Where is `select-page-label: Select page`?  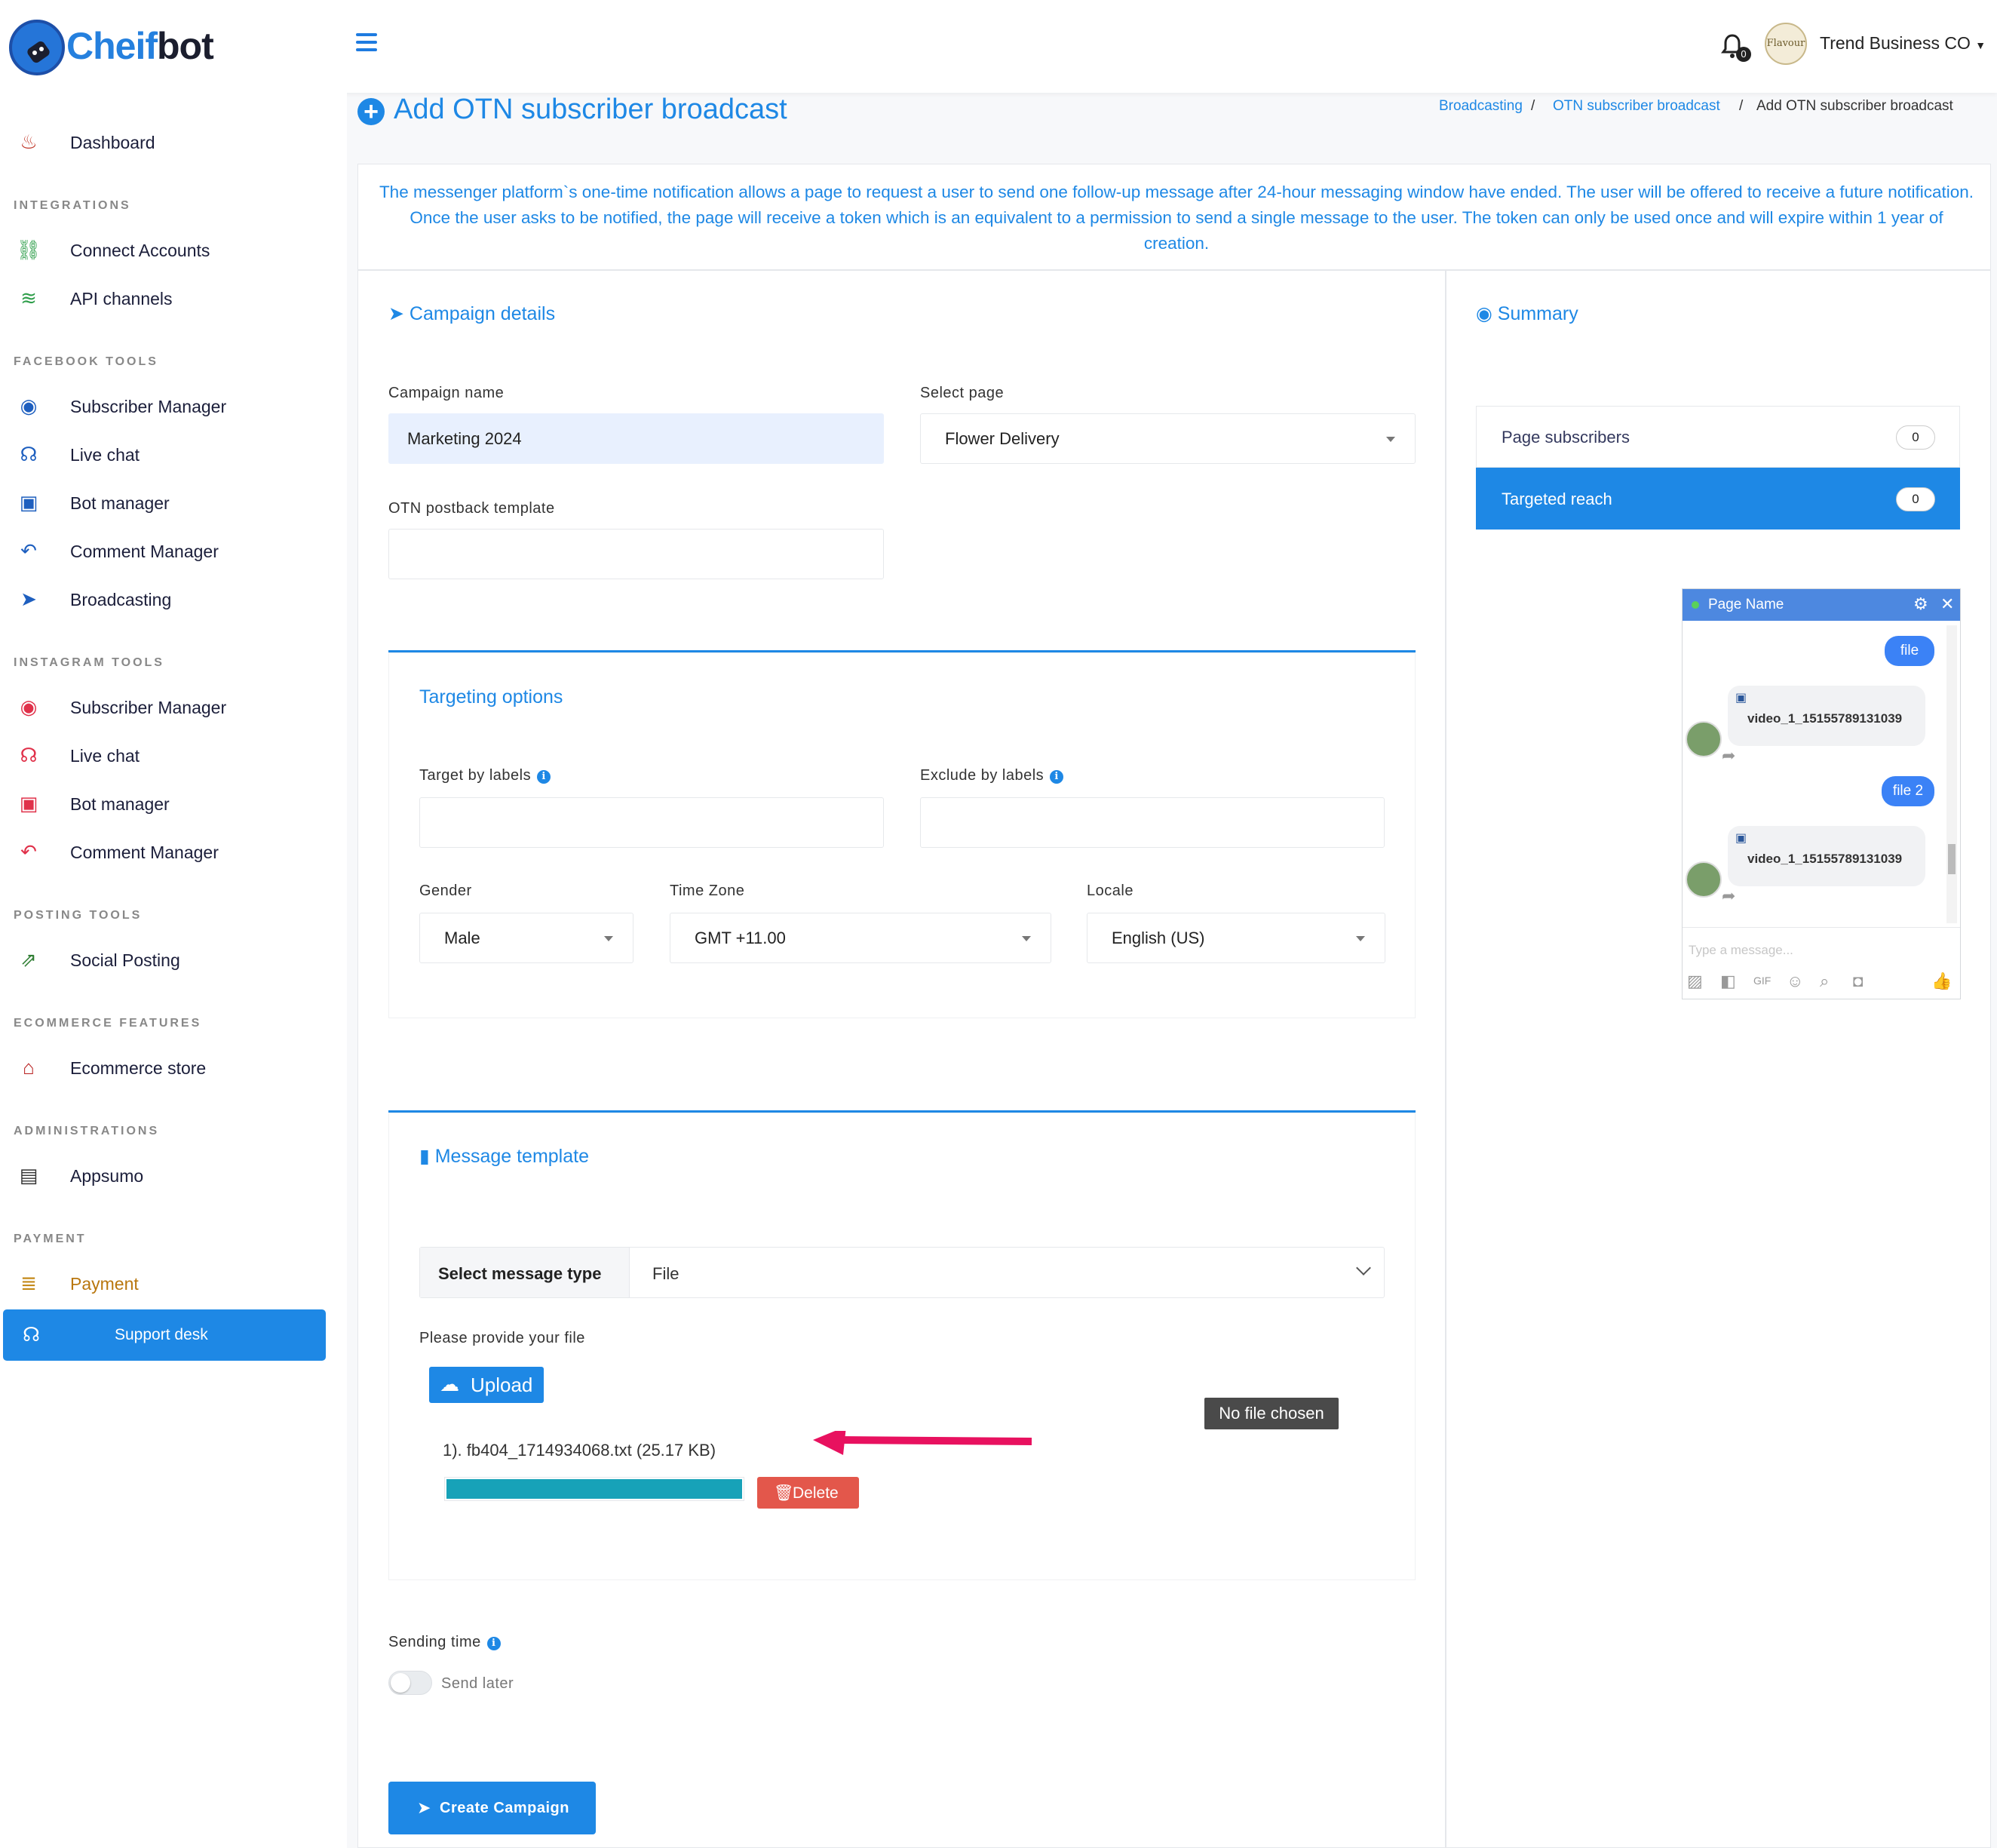 select-page-label: Select page is located at coordinates (962, 393).